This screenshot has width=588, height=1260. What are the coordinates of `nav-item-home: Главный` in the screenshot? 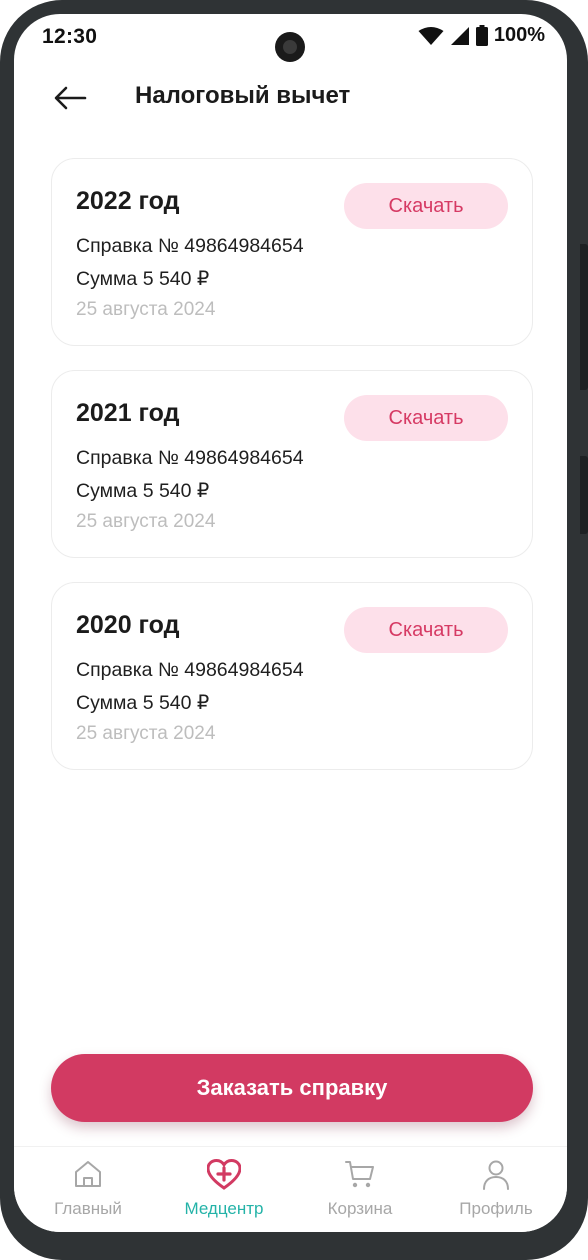 It's located at (88, 1189).